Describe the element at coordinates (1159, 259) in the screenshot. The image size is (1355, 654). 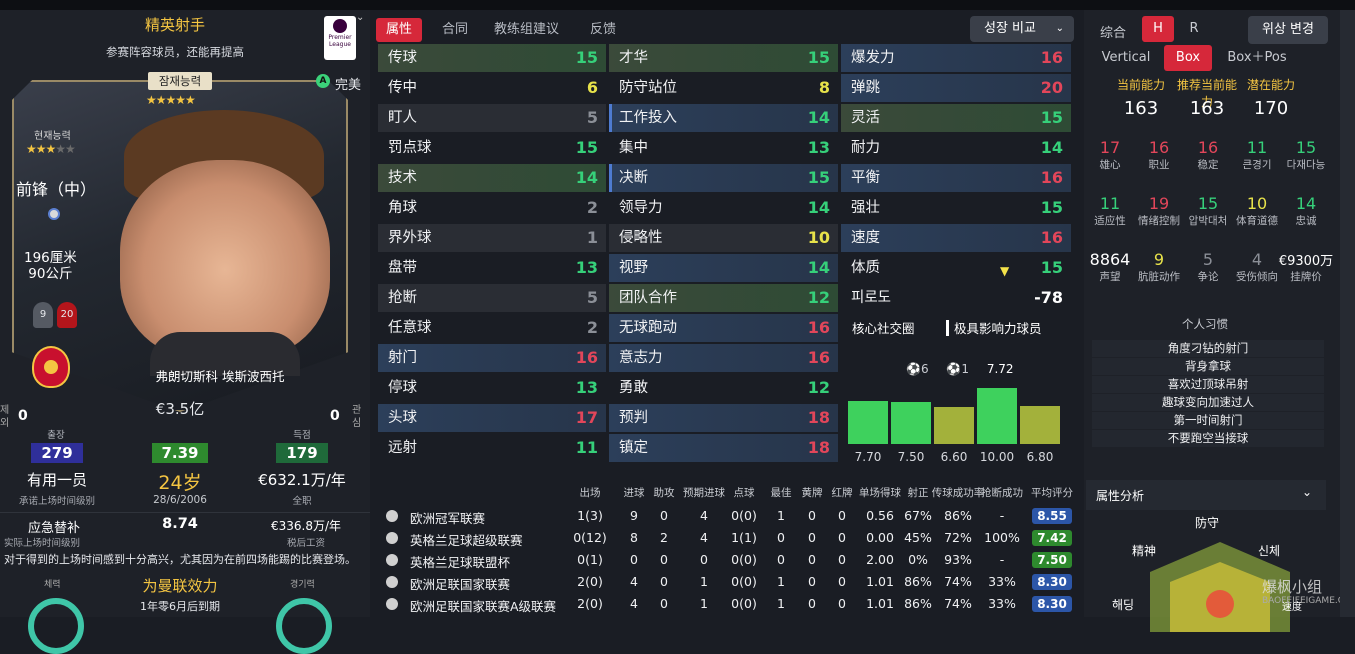
I see `personality-value: 9` at that location.